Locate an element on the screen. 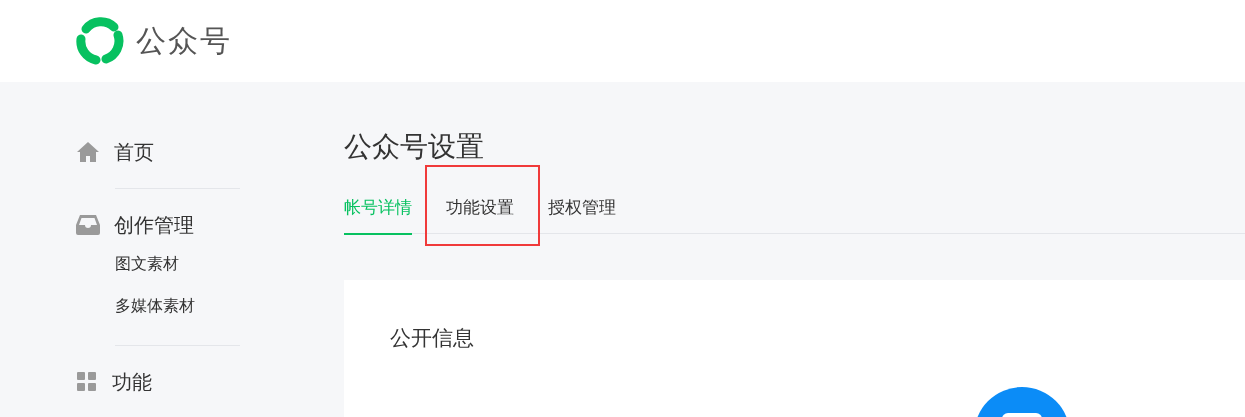 The height and width of the screenshot is (417, 1245). nav-subitem: 多媒体素材 is located at coordinates (229, 306).